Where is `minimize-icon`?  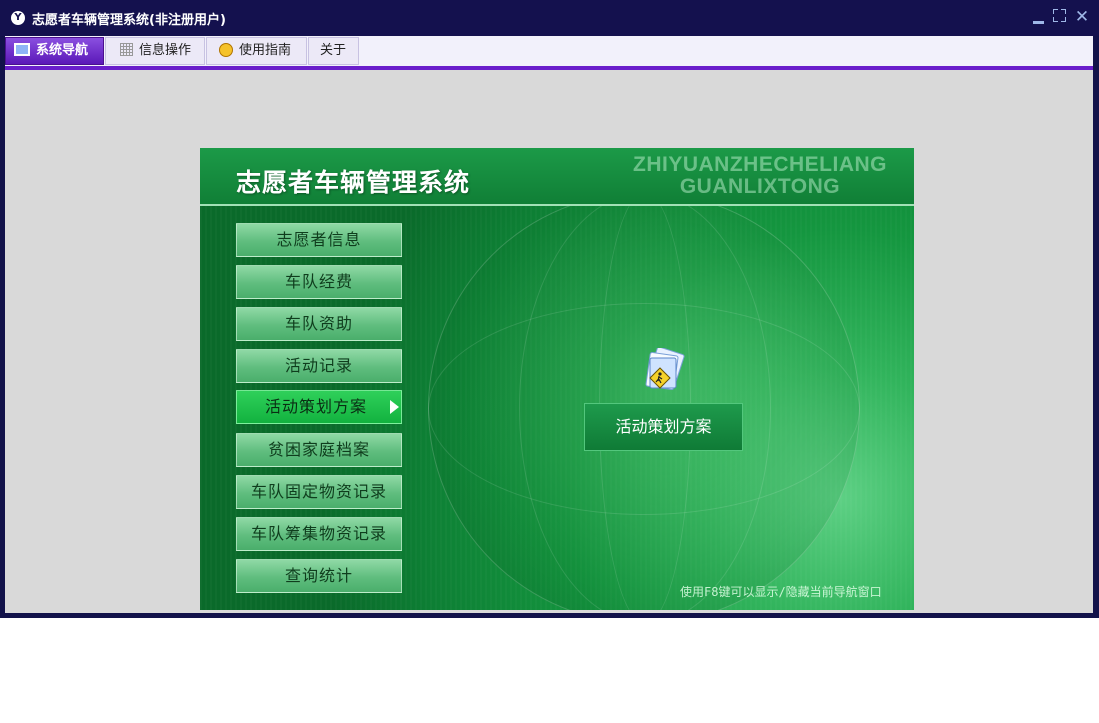
minimize-icon is located at coordinates (1039, 17).